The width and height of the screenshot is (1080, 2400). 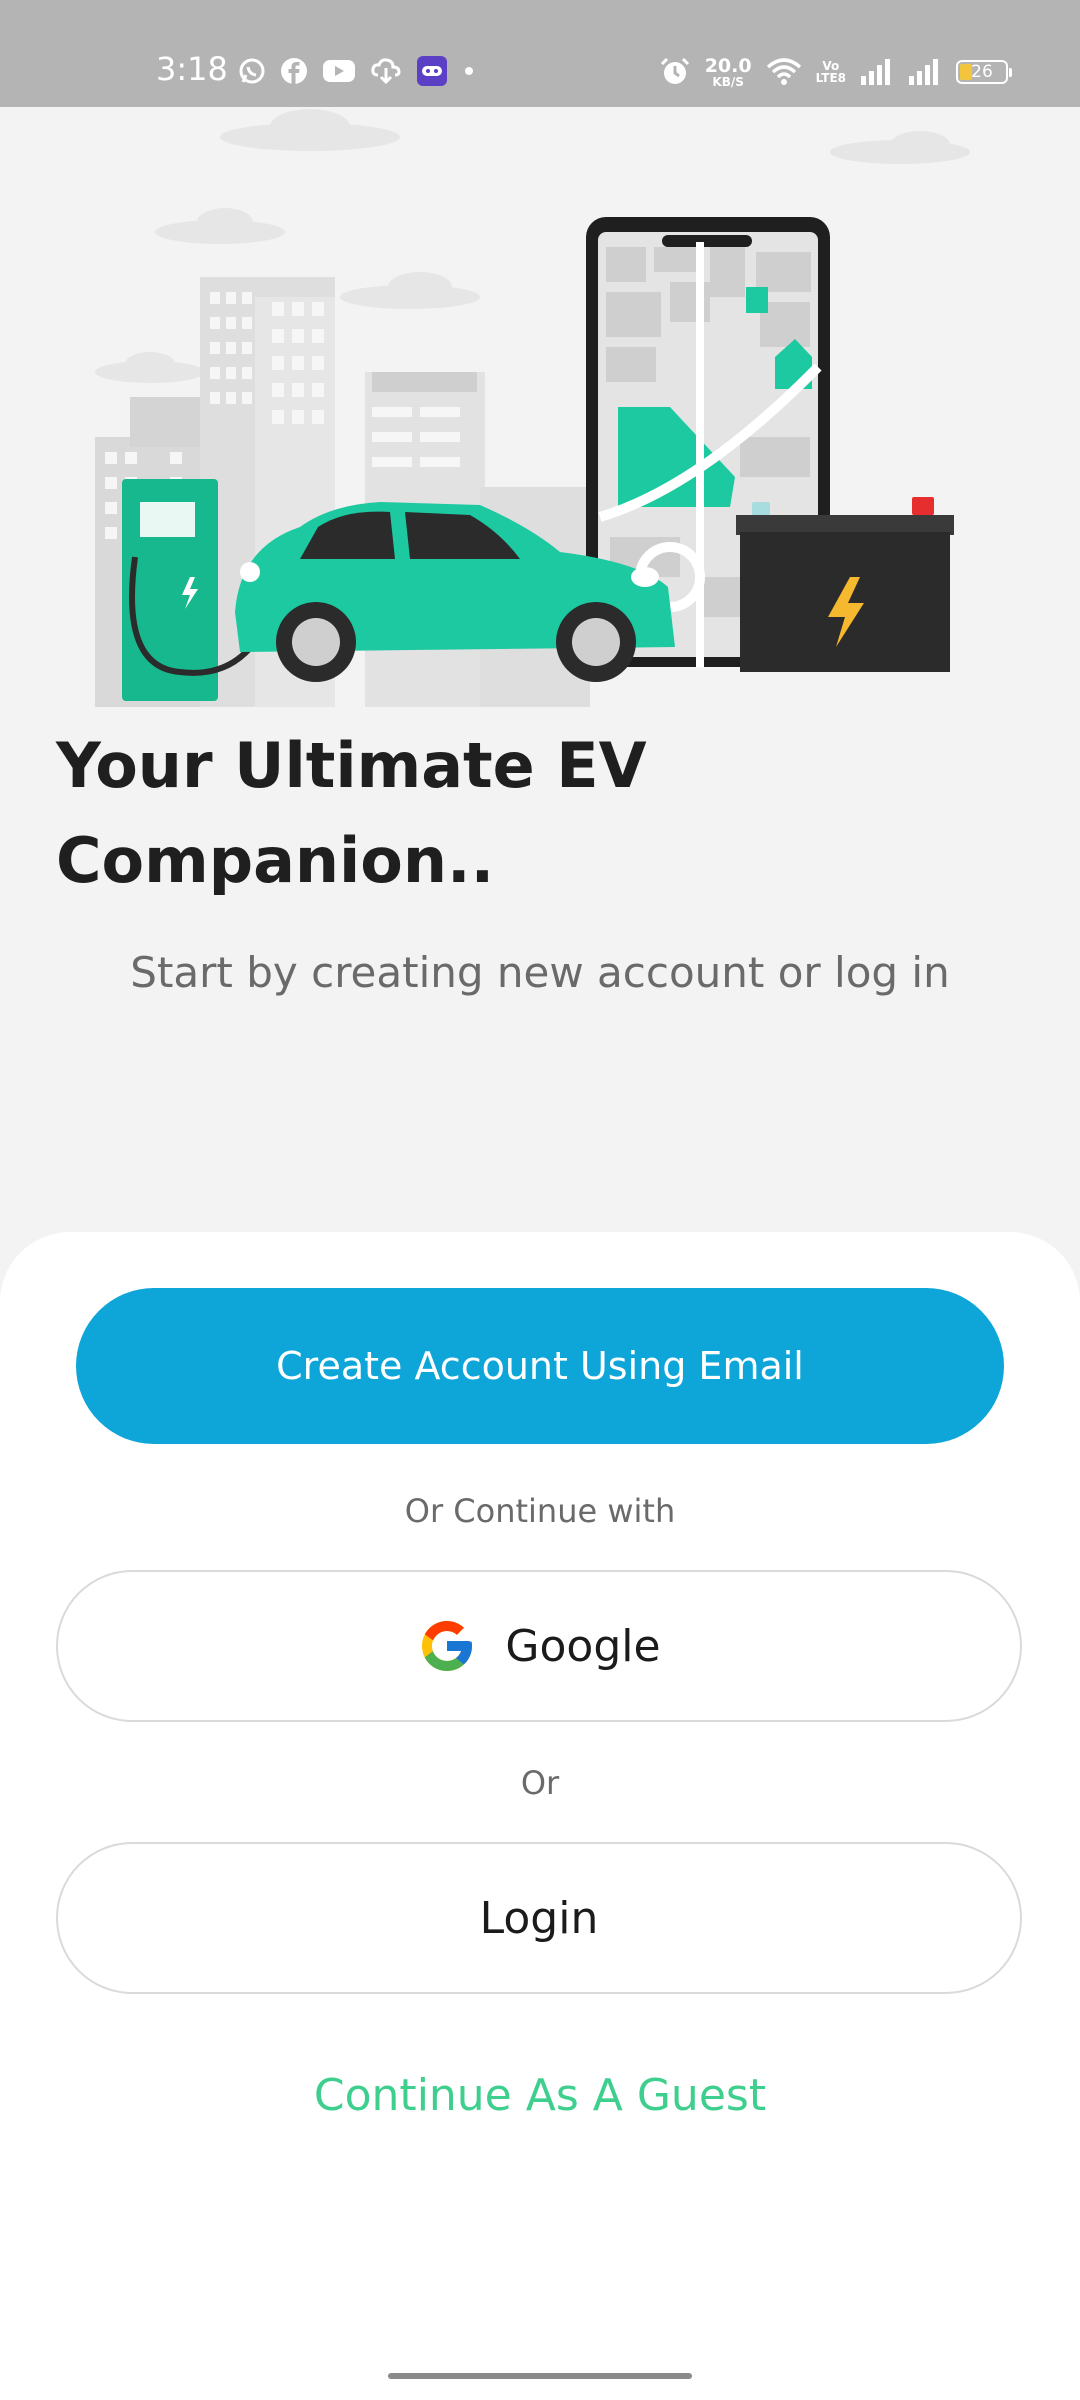 I want to click on google-button-label: Google, so click(x=583, y=1646).